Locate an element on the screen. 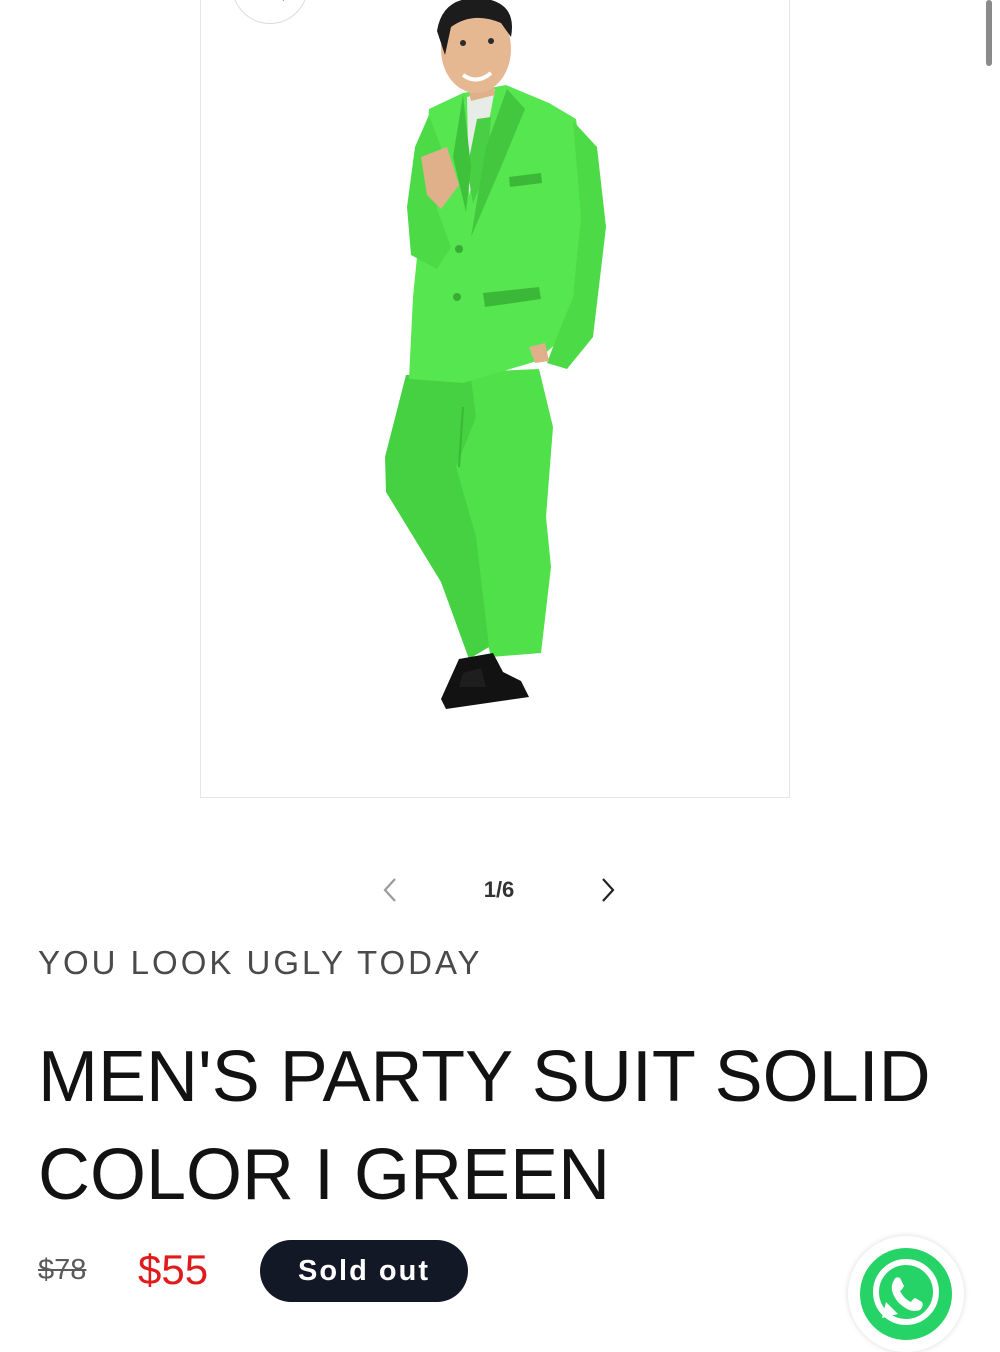  chevron-right-icon is located at coordinates (608, 890).